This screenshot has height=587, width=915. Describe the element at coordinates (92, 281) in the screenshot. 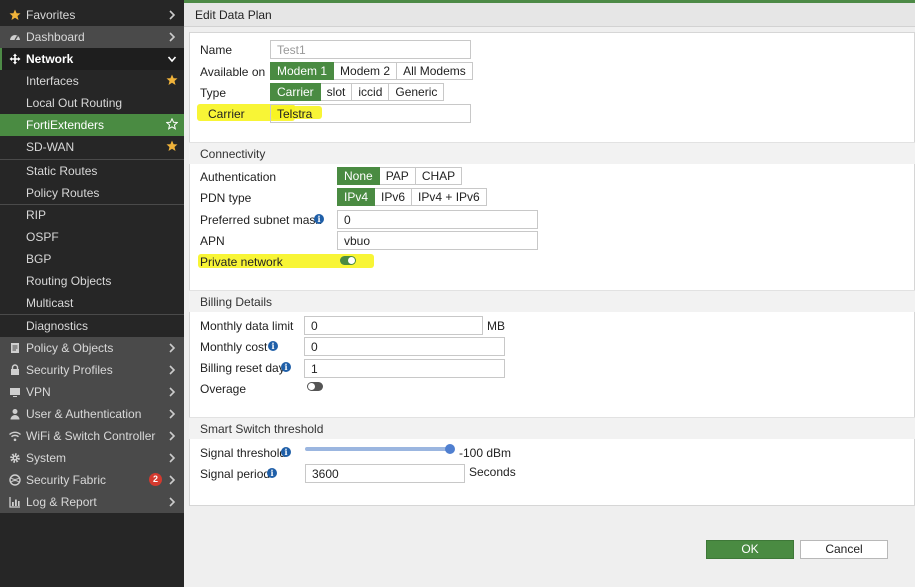

I see `sidebar-item-routing-objects: Routing Objects` at that location.